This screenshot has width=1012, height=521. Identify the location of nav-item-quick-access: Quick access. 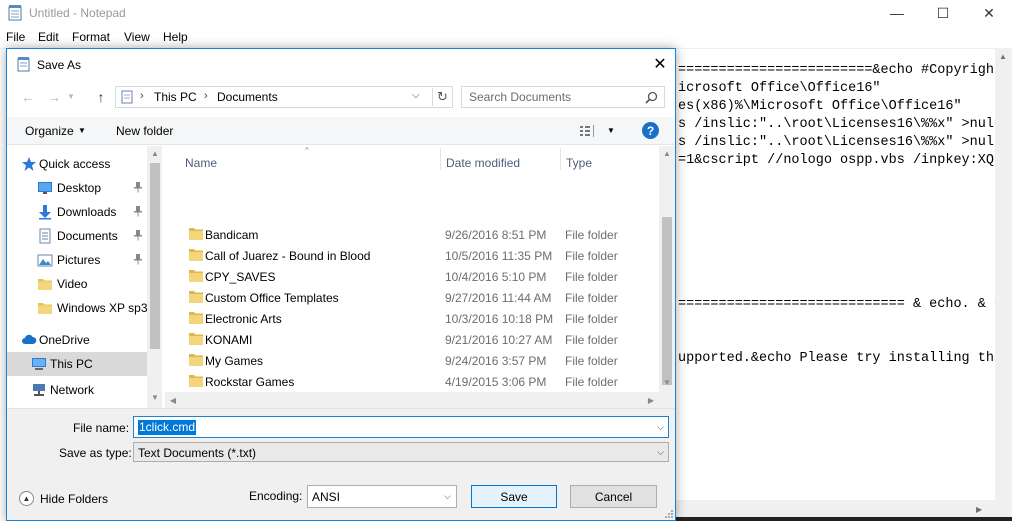
(77, 164).